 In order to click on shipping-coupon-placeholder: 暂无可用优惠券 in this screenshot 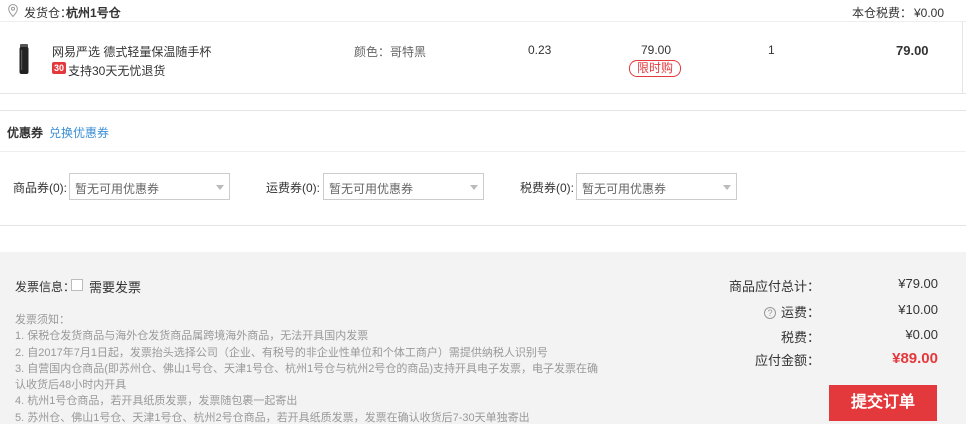, I will do `click(371, 189)`.